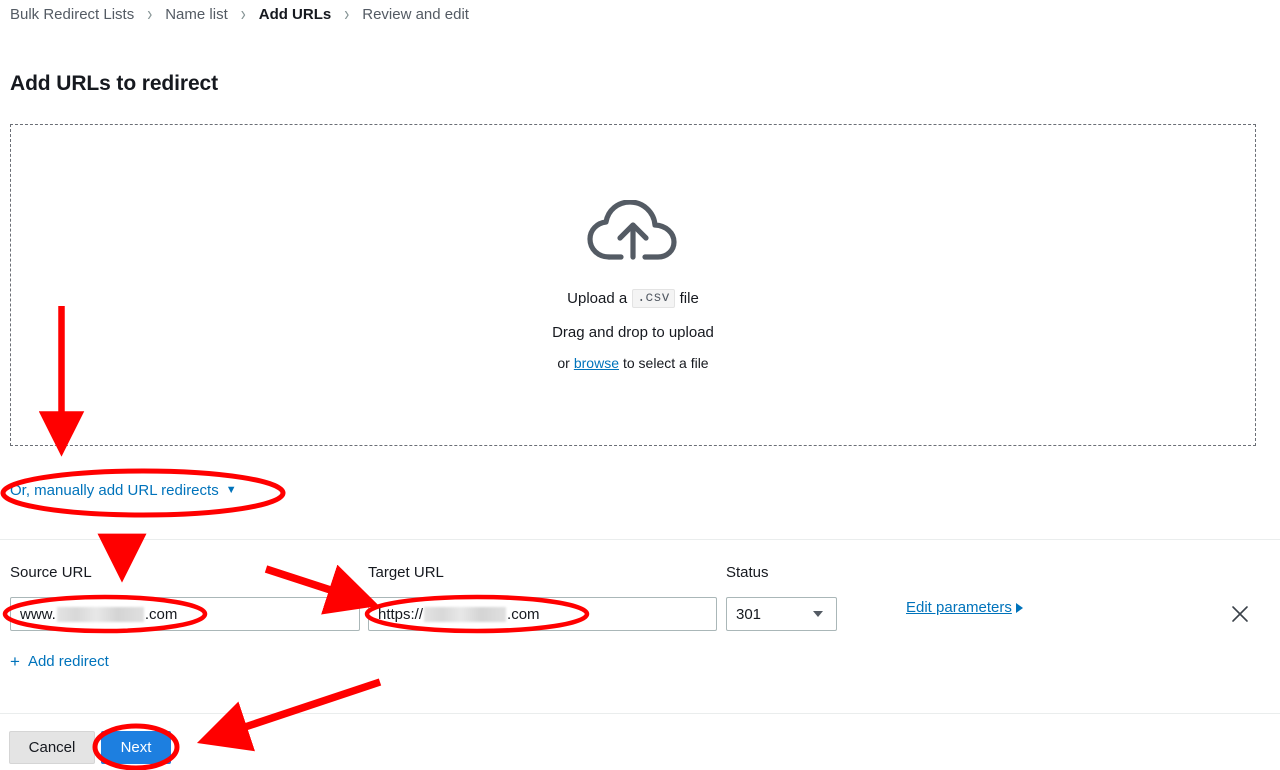 The width and height of the screenshot is (1280, 770). Describe the element at coordinates (1019, 607) in the screenshot. I see `chevron-right-icon` at that location.